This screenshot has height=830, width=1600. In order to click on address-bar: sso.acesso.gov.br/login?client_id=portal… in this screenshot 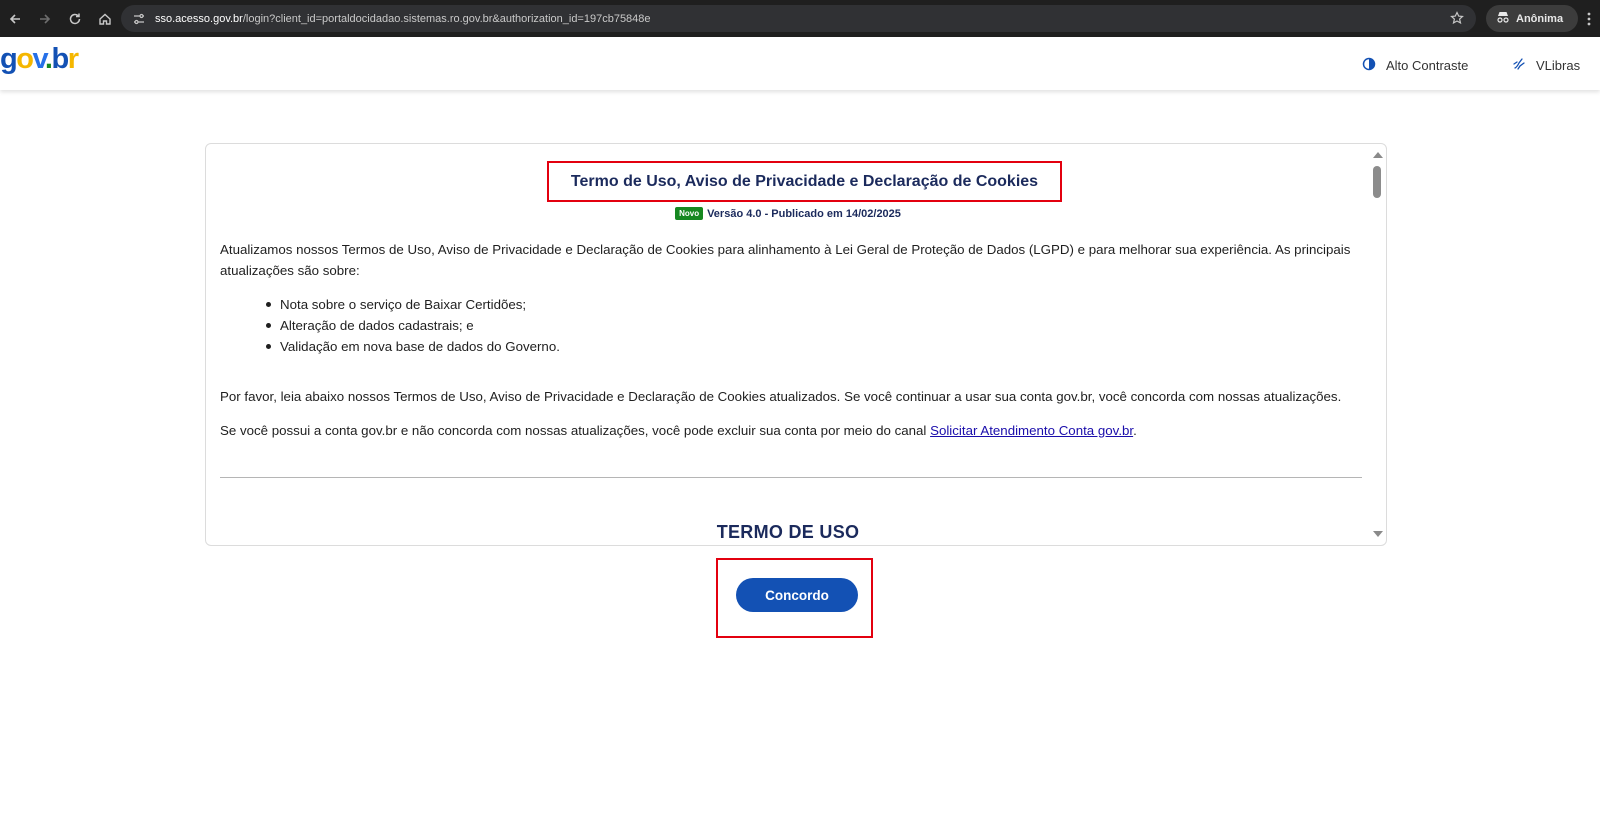, I will do `click(798, 18)`.